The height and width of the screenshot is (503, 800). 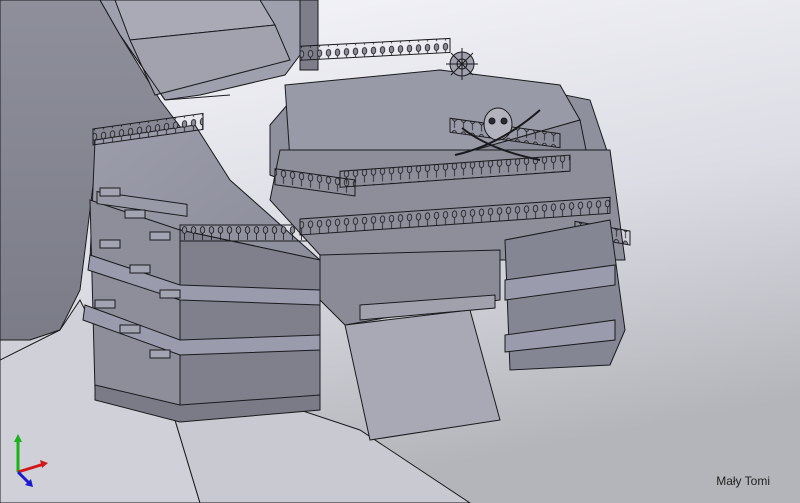 What do you see at coordinates (31, 460) in the screenshot?
I see `axis-triad` at bounding box center [31, 460].